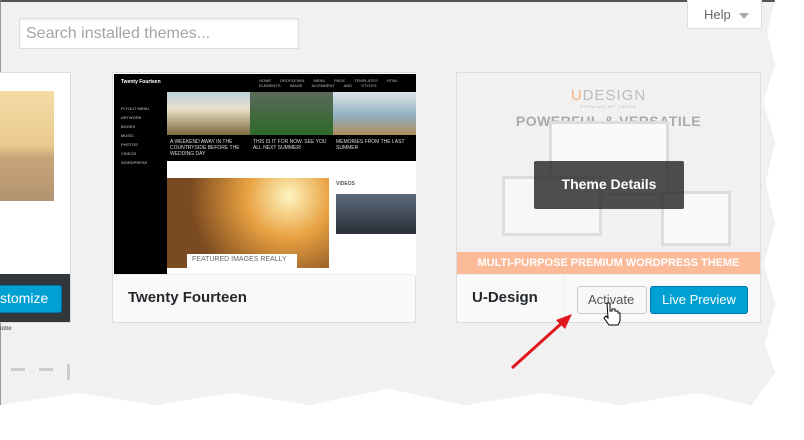 The width and height of the screenshot is (804, 440). Describe the element at coordinates (612, 314) in the screenshot. I see `hand-cursor-icon` at that location.